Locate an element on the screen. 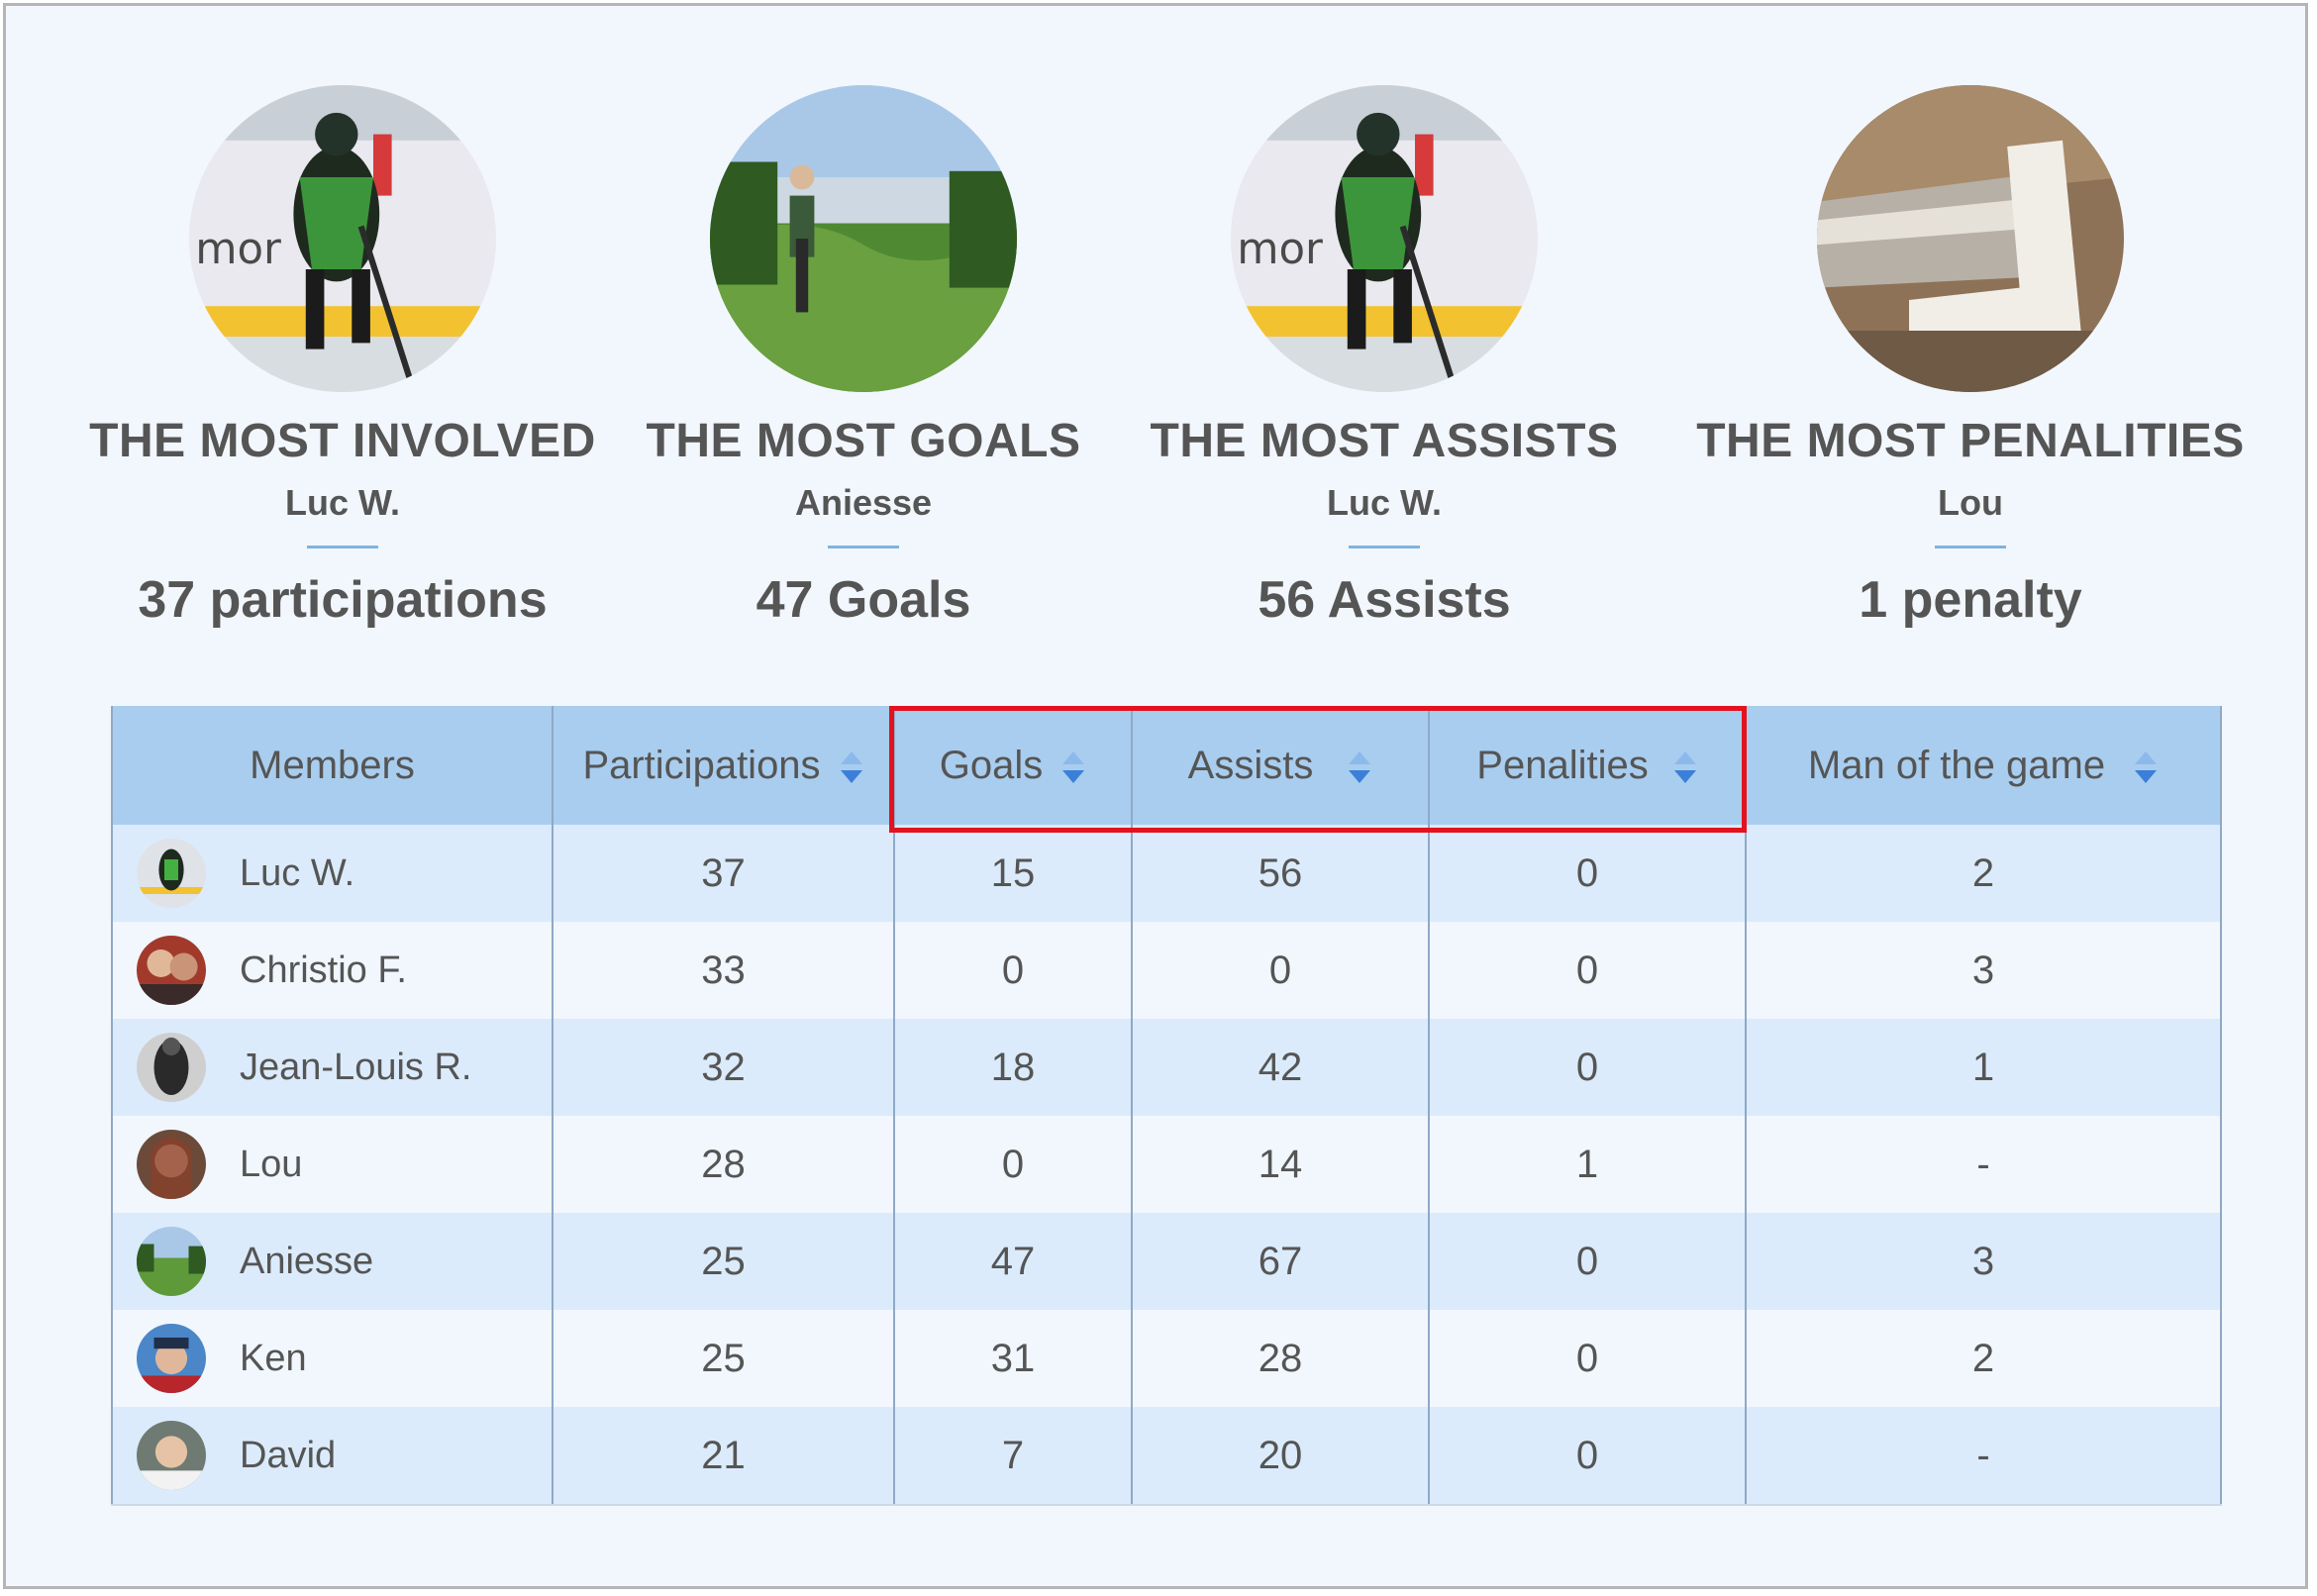 This screenshot has height=1596, width=2317. man-cap-photo is located at coordinates (171, 1358).